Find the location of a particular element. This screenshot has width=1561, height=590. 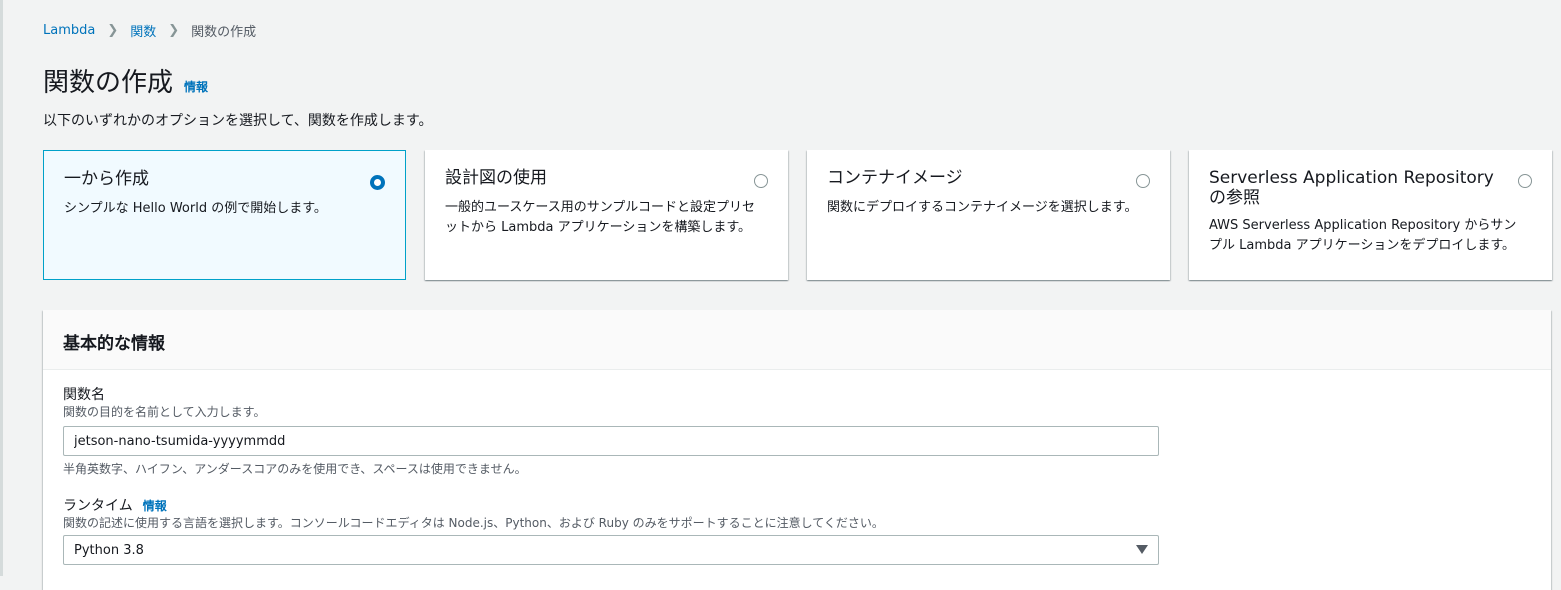

option-author-from-scratch: 一から作成 シンプルな Hello World の例で開始します。 is located at coordinates (224, 215).